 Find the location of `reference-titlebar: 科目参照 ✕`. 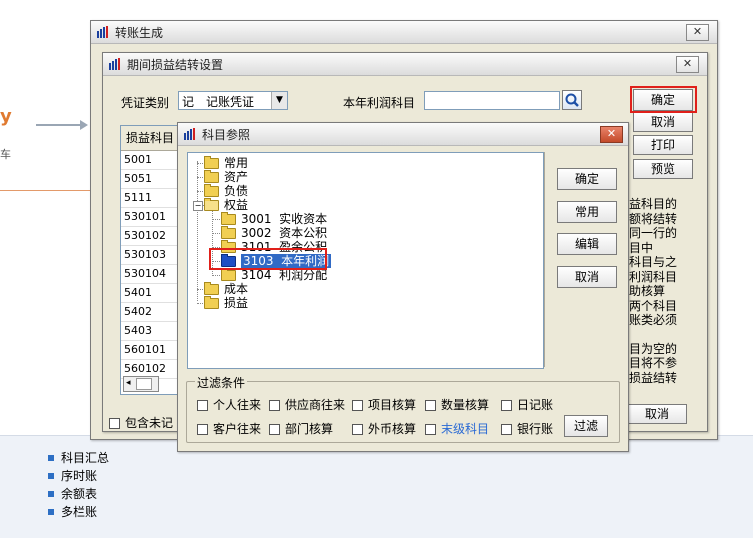

reference-titlebar: 科目参照 ✕ is located at coordinates (403, 134).